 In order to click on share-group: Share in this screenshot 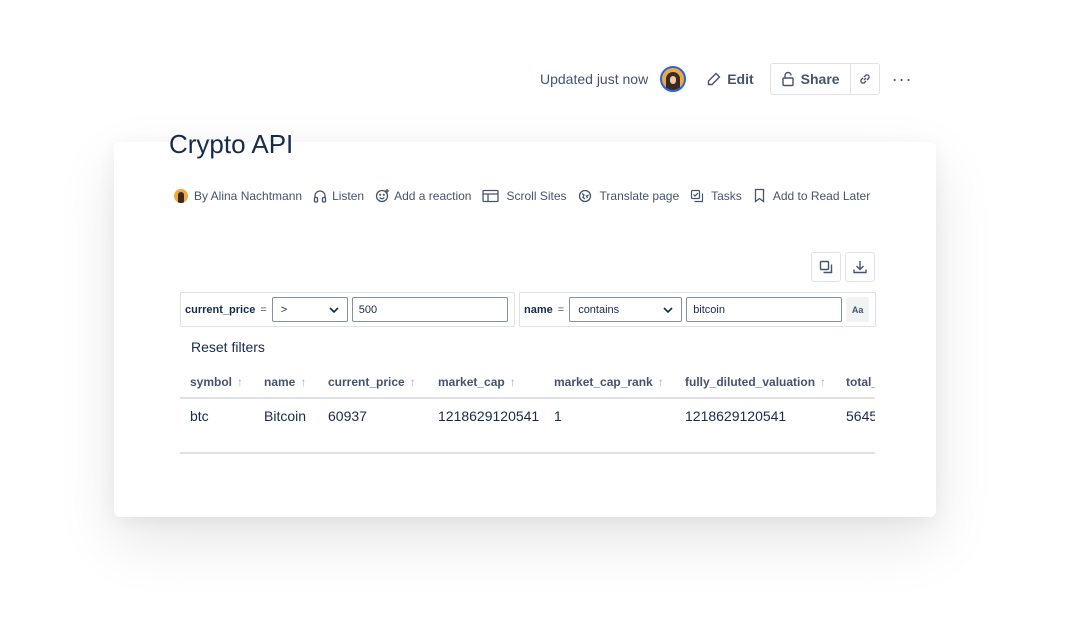, I will do `click(824, 79)`.